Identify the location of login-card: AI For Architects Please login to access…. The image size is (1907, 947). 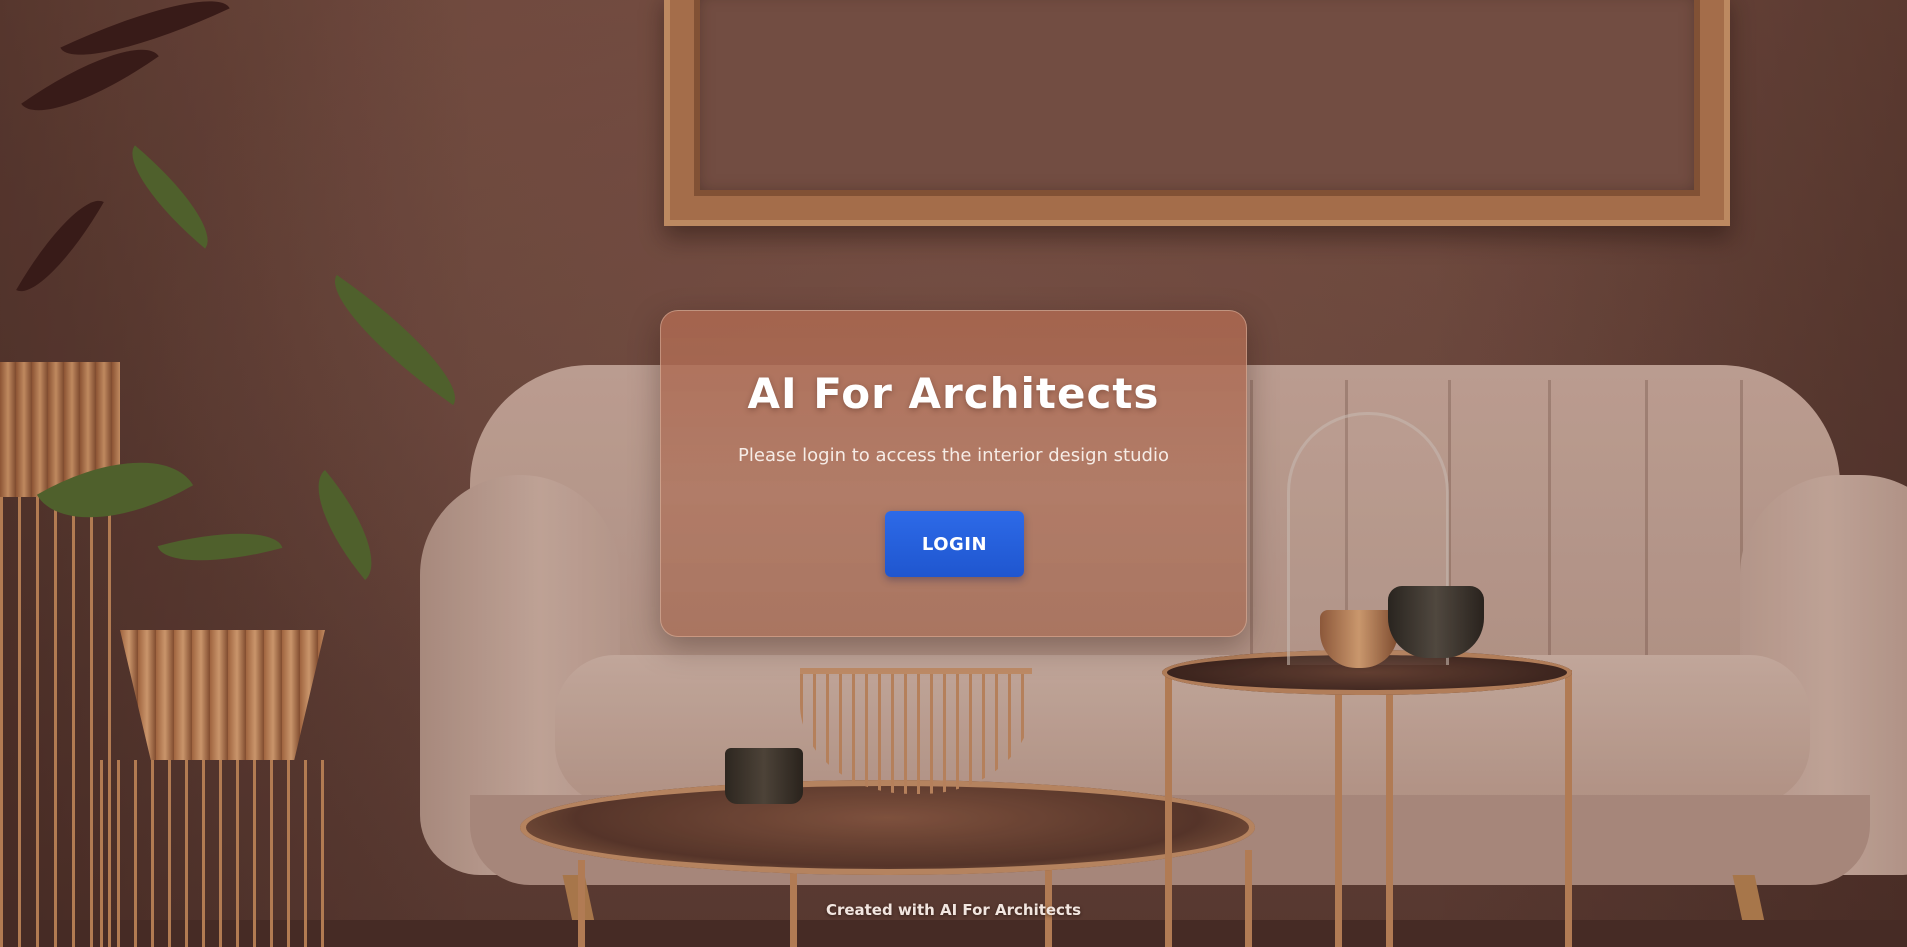
(953, 473).